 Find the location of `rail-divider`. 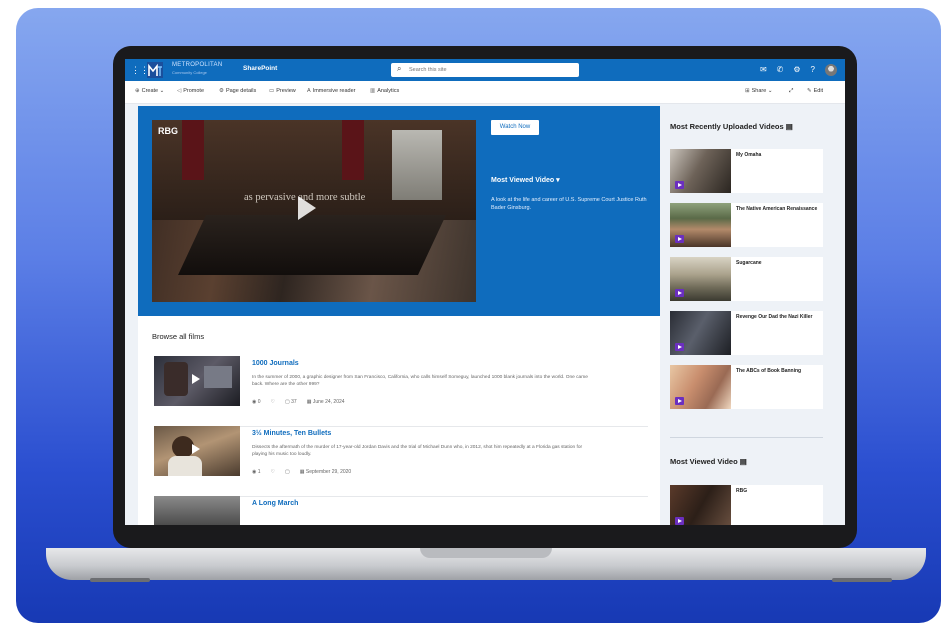

rail-divider is located at coordinates (746, 437).